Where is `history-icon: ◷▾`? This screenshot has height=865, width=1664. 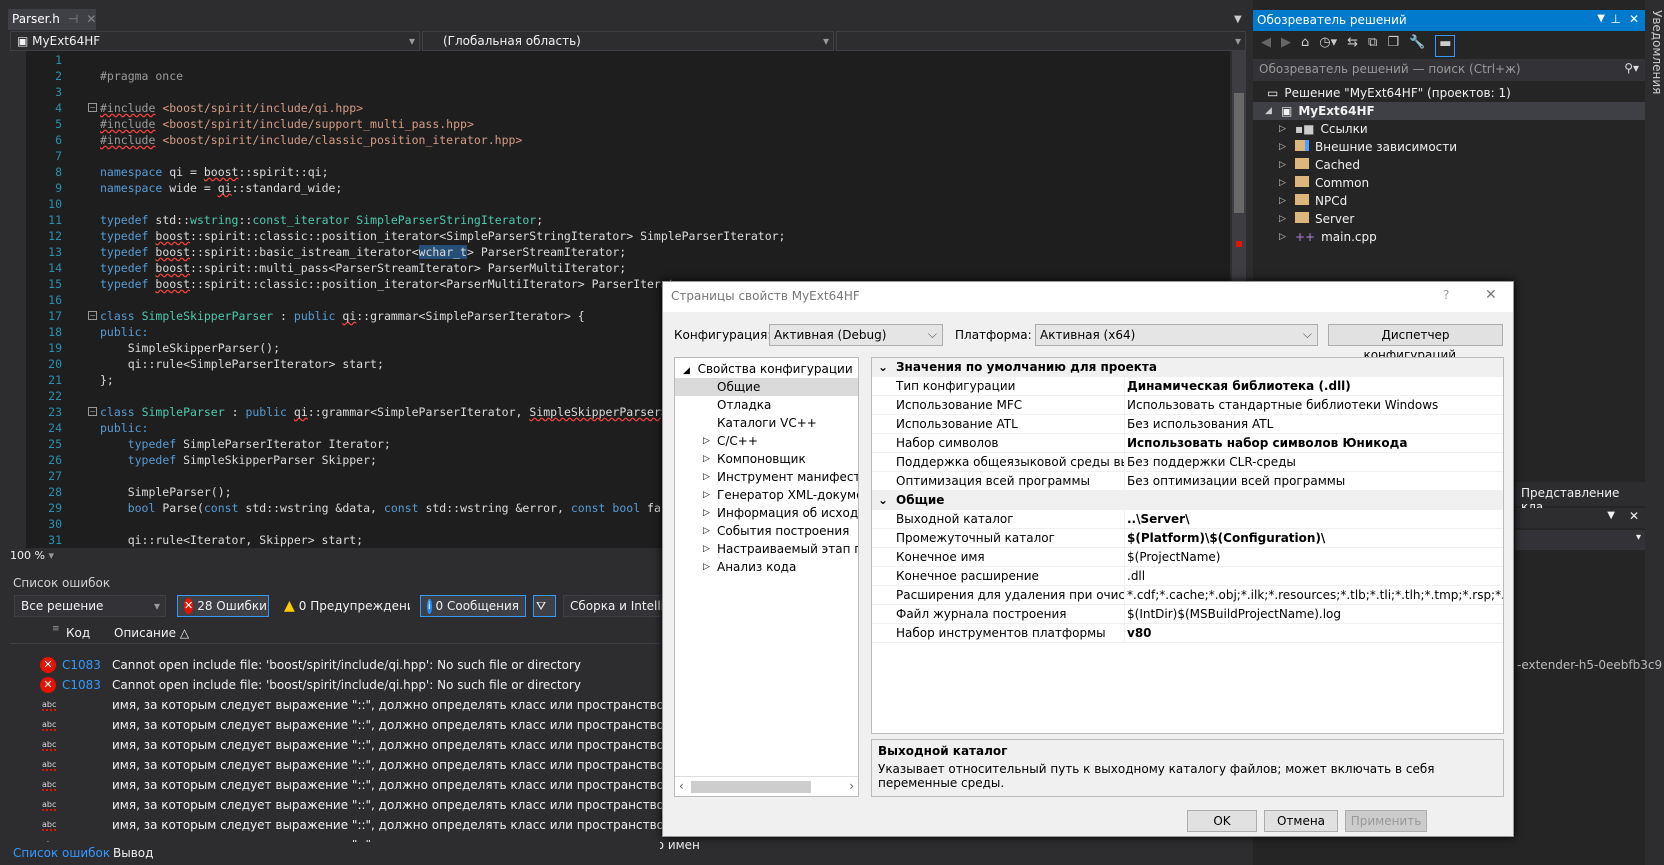
history-icon: ◷▾ is located at coordinates (1328, 46).